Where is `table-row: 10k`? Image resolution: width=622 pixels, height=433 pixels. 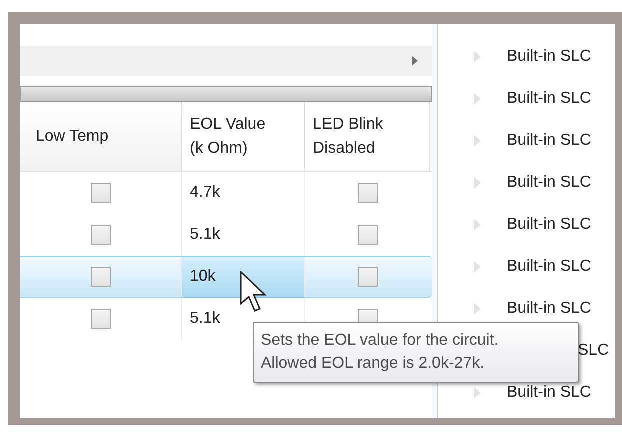 table-row: 10k is located at coordinates (226, 277).